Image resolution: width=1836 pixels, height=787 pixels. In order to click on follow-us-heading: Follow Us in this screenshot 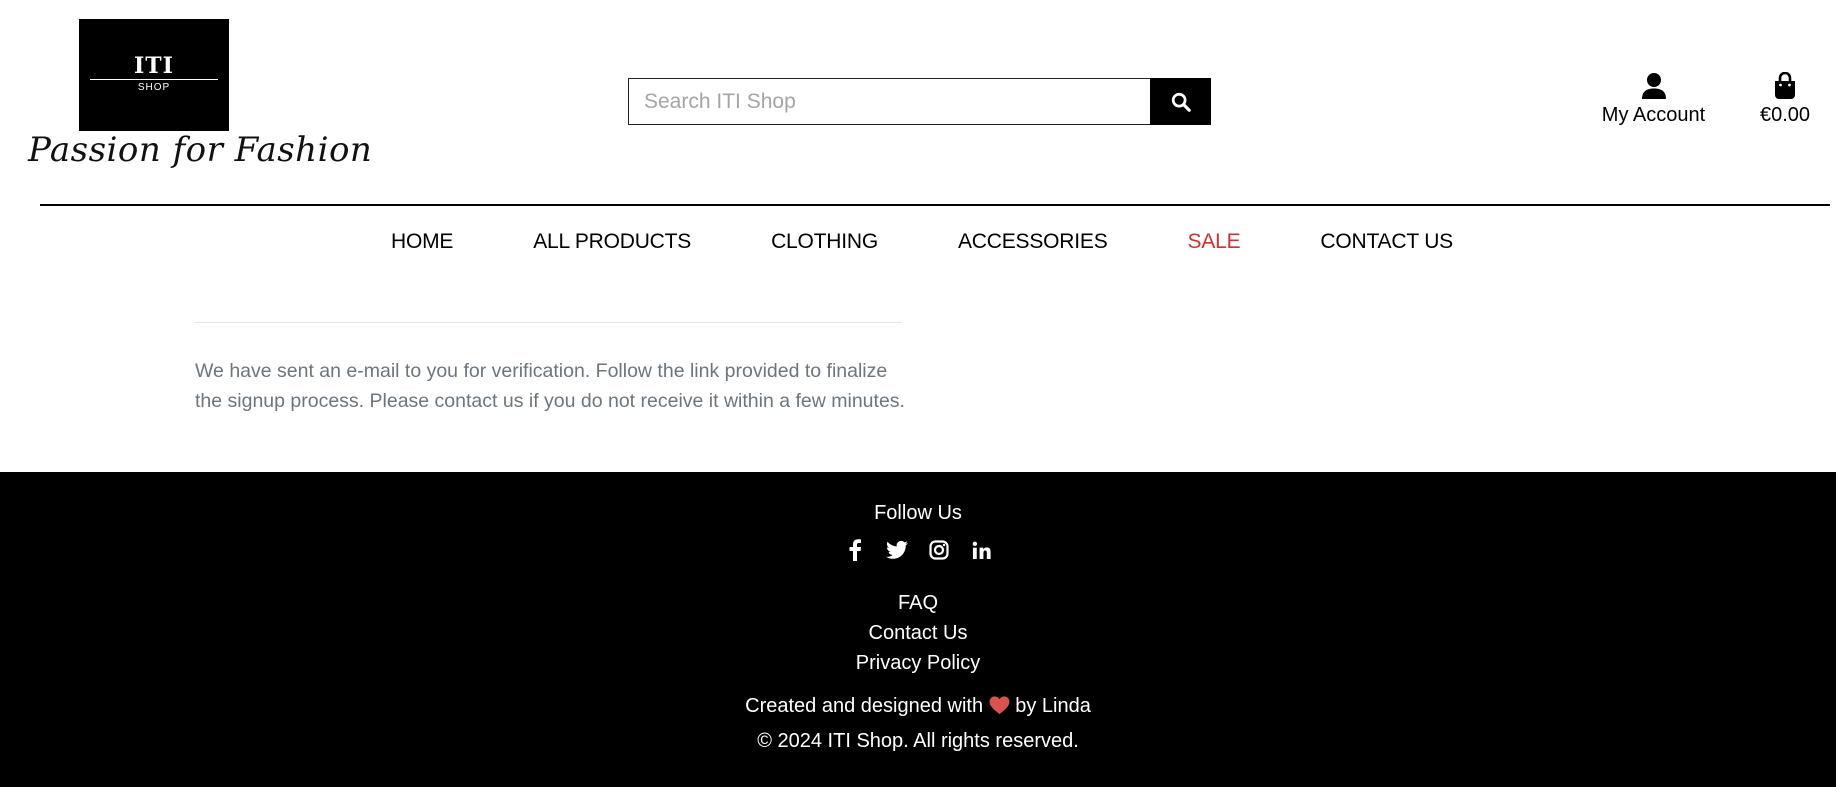, I will do `click(918, 513)`.